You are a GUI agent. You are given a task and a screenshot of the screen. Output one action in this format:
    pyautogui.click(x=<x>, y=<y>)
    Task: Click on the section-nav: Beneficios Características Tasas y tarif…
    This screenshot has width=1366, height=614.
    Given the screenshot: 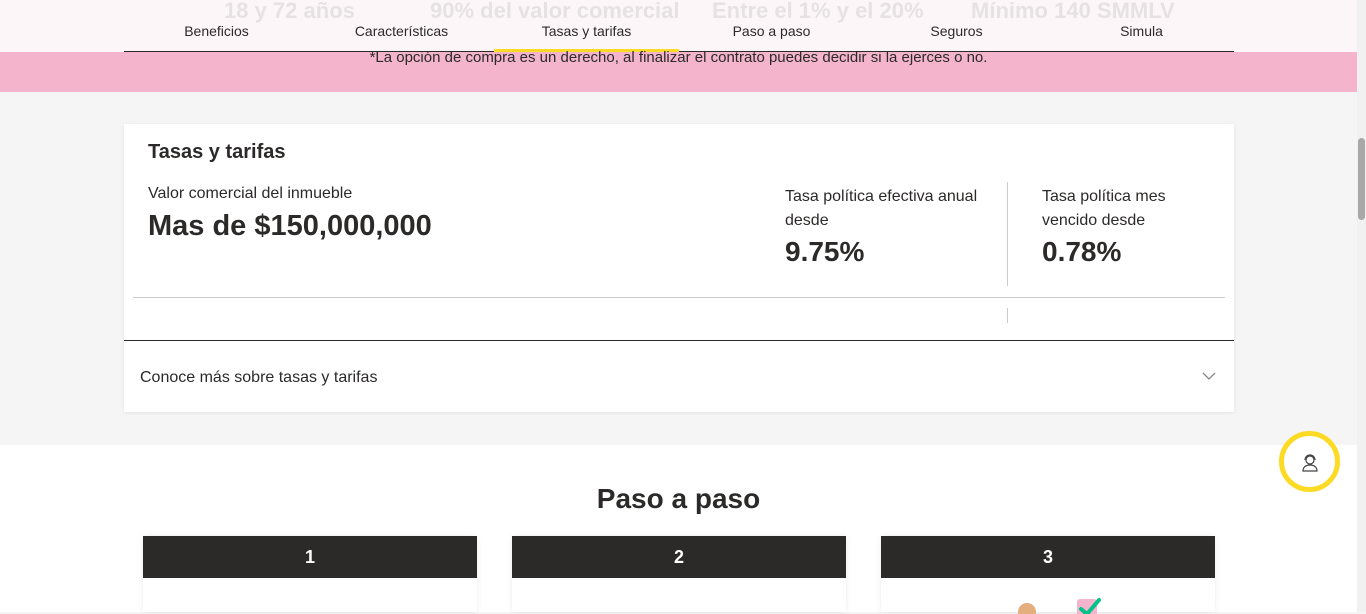 What is the action you would take?
    pyautogui.click(x=679, y=26)
    